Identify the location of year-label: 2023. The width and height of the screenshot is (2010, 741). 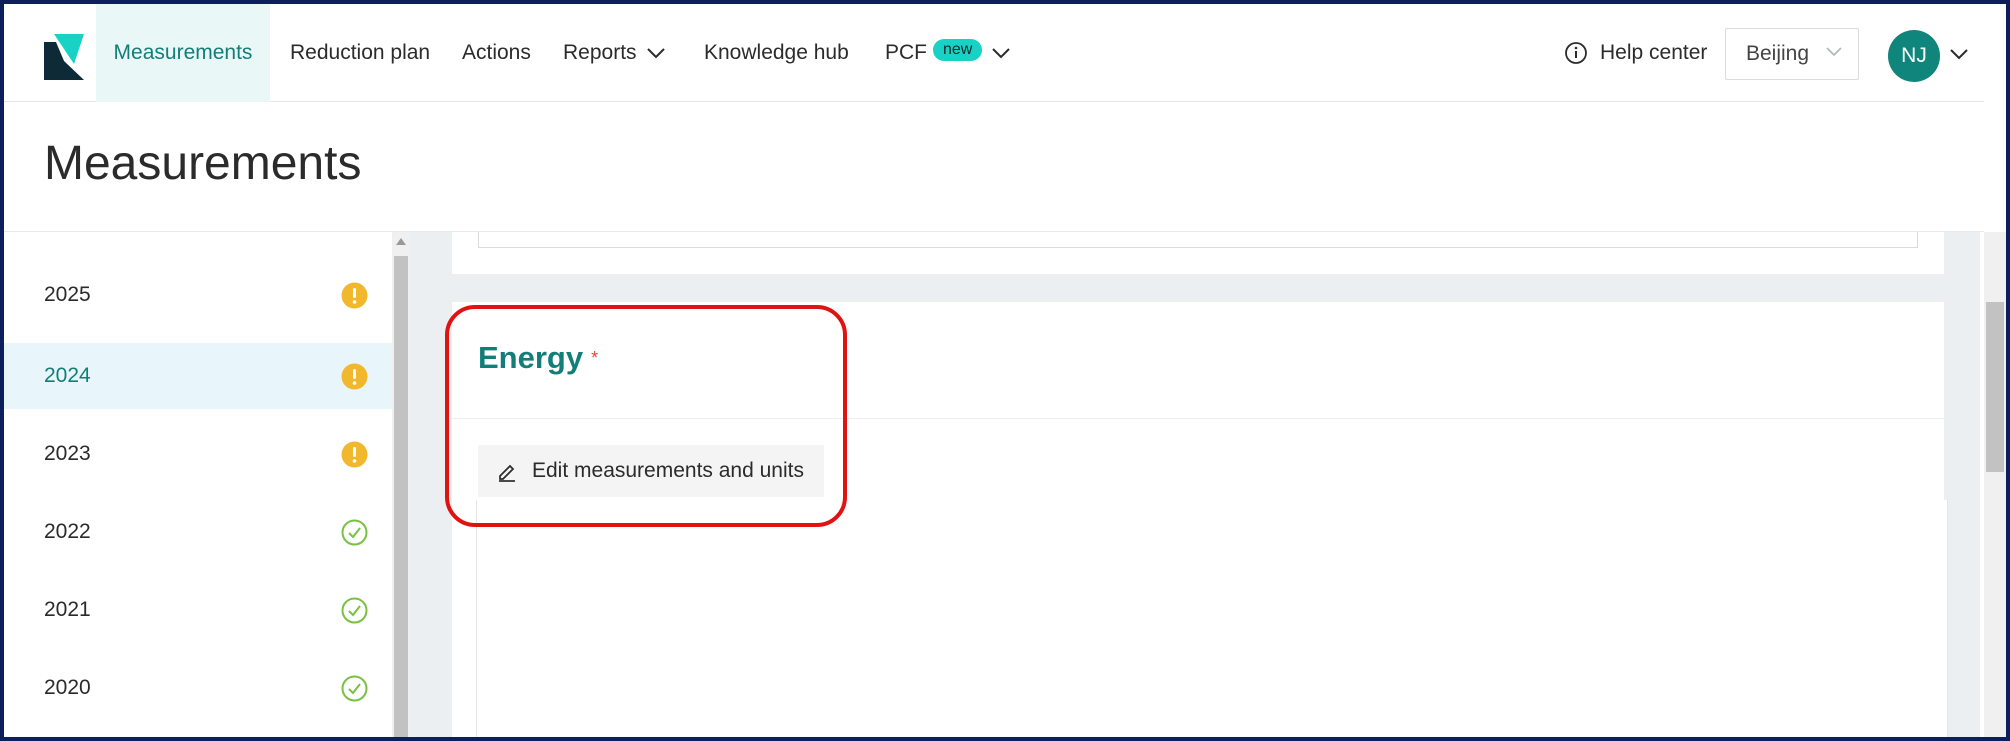
(67, 453).